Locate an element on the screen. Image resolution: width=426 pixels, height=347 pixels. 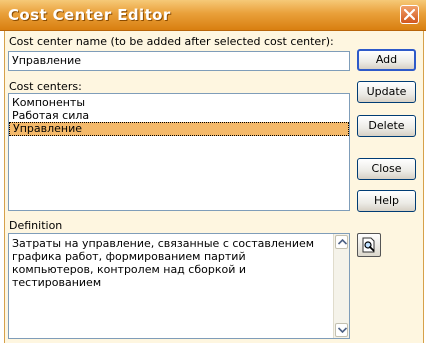
help-button: Help is located at coordinates (386, 201).